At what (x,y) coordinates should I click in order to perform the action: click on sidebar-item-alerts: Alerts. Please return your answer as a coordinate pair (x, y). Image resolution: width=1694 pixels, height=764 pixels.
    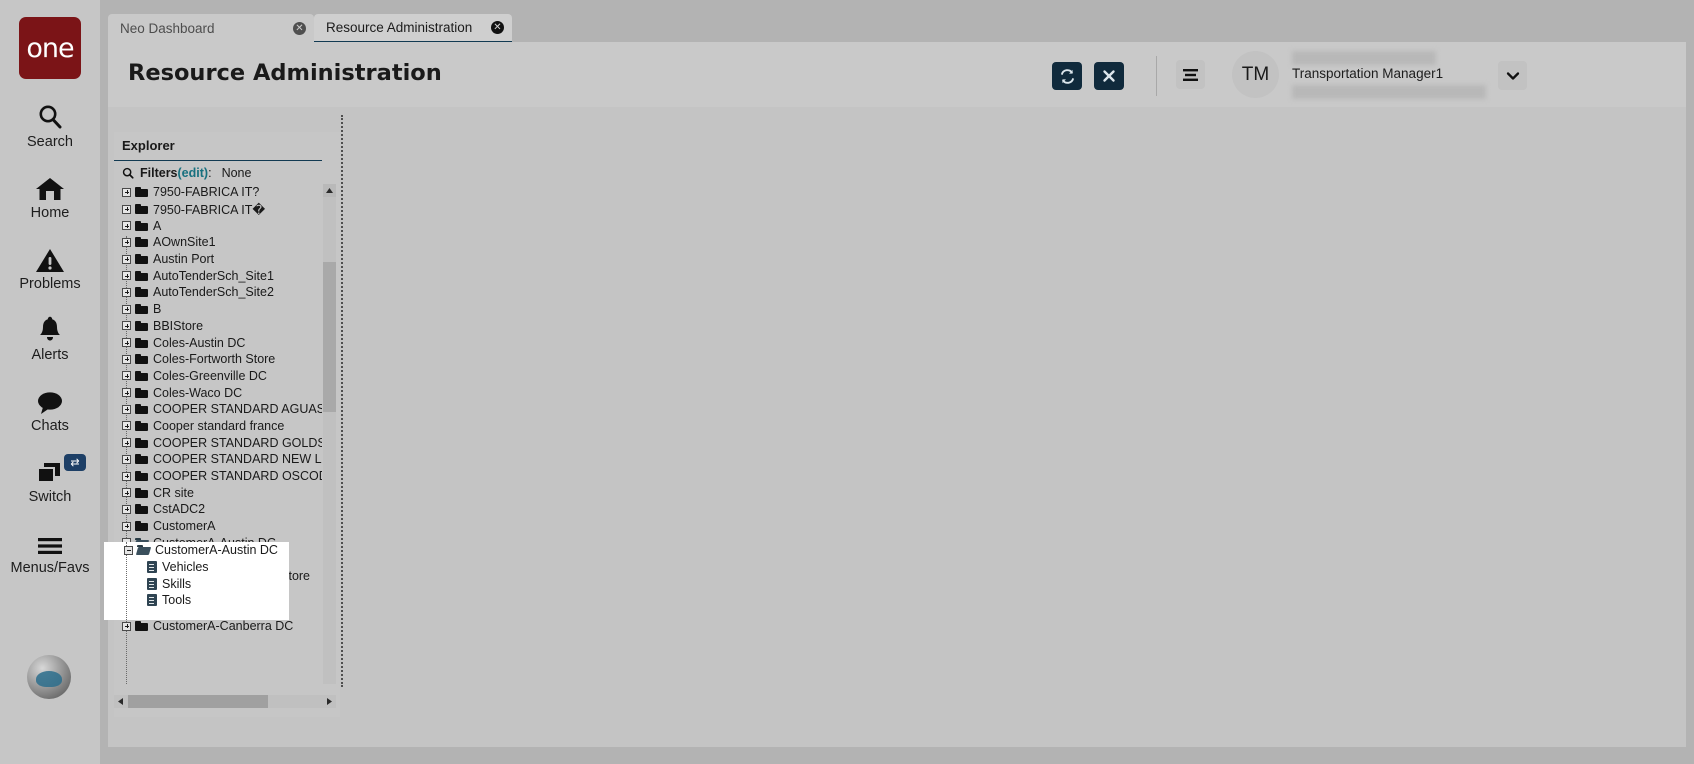
    Looking at the image, I should click on (50, 338).